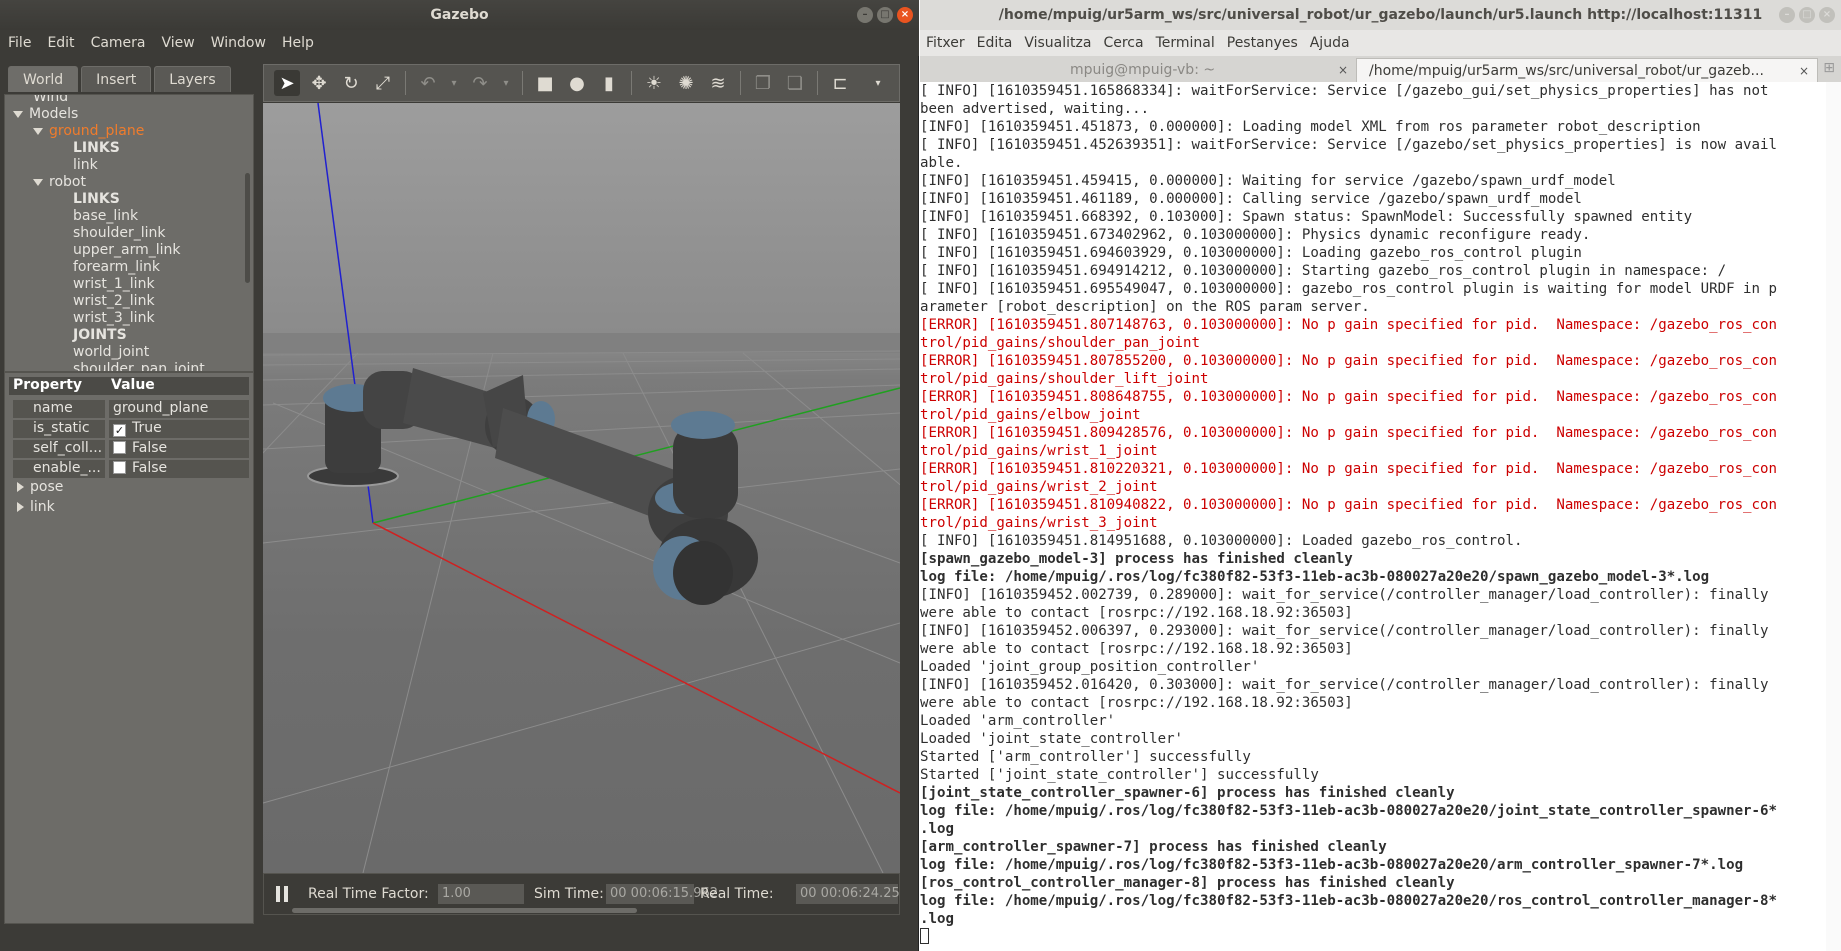  I want to click on tree-link: wrist_3_link, so click(114, 318).